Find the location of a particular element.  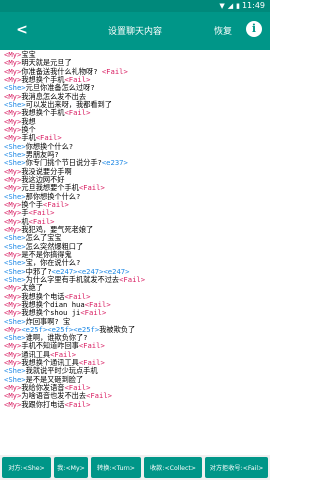

script-line: <My>我想换个手机<Fail> is located at coordinates (137, 113).